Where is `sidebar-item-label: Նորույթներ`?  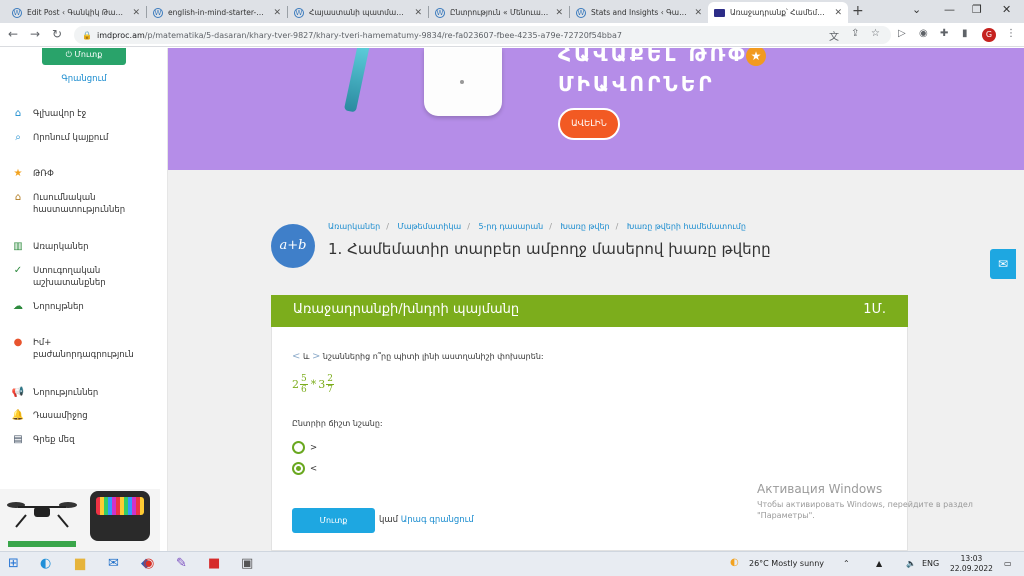
sidebar-item-label: Նորույթներ is located at coordinates (58, 307).